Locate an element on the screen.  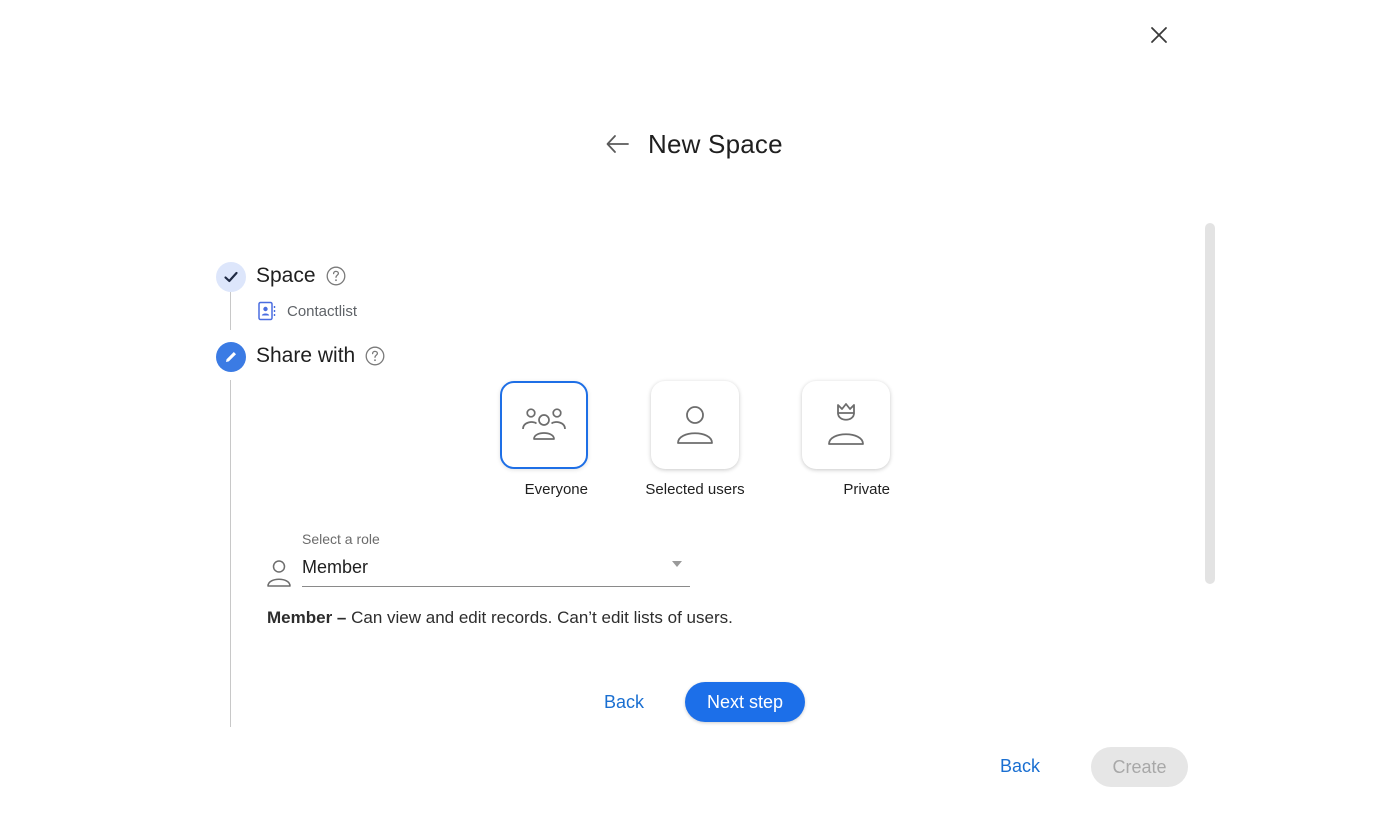
close-icon is located at coordinates (1159, 35).